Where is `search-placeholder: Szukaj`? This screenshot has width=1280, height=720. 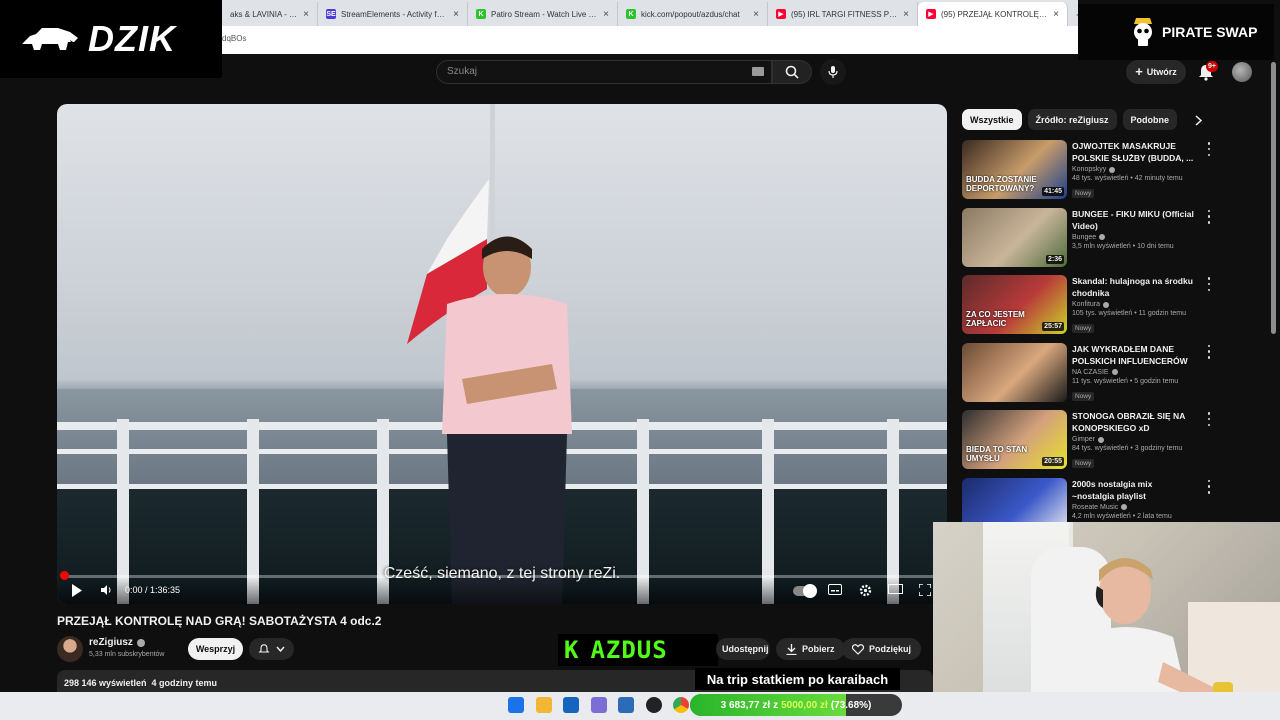 search-placeholder: Szukaj is located at coordinates (462, 71).